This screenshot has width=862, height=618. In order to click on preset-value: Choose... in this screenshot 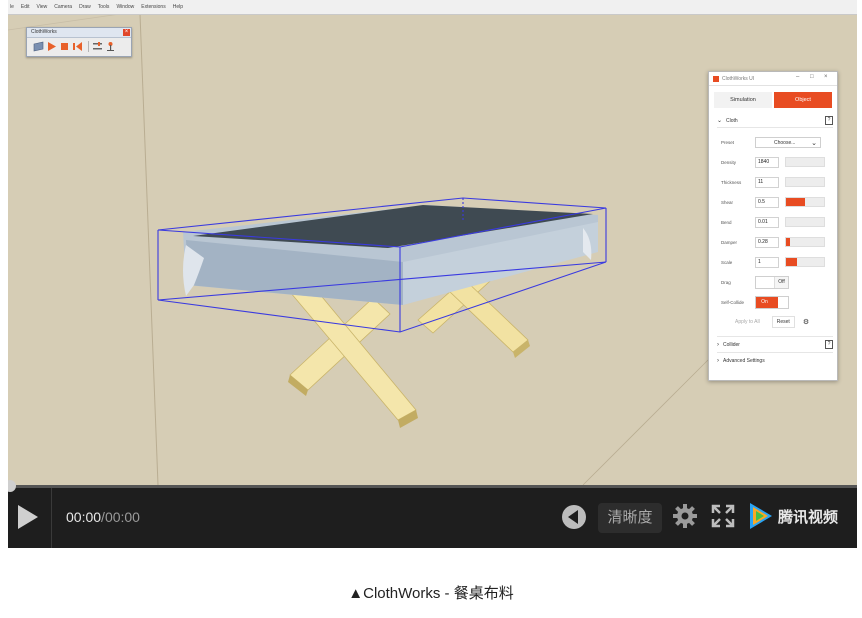, I will do `click(785, 142)`.